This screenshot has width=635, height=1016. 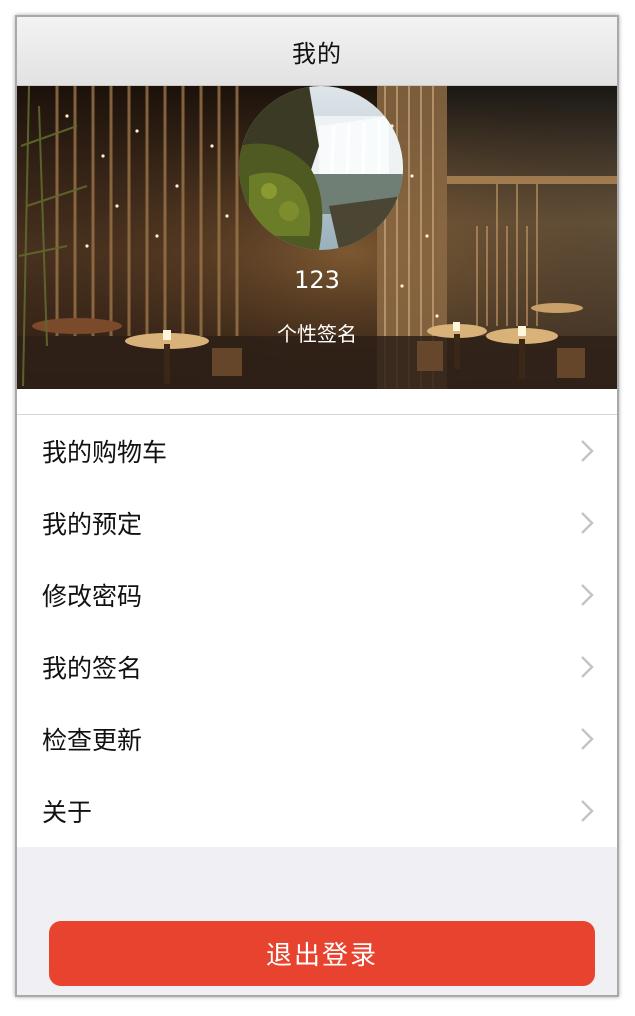 What do you see at coordinates (92, 740) in the screenshot?
I see `menu-item-label: 检查更新` at bounding box center [92, 740].